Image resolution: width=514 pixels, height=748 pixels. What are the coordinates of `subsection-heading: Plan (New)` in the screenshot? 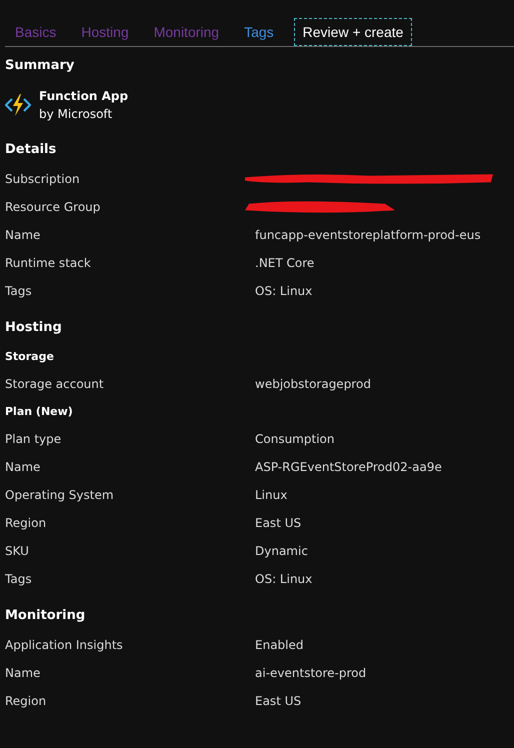 It's located at (39, 412).